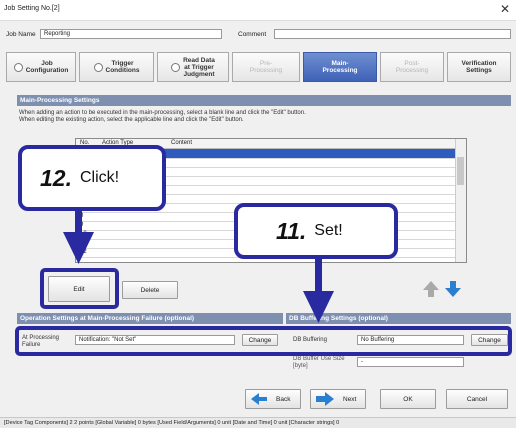 The height and width of the screenshot is (428, 516). Describe the element at coordinates (259, 399) in the screenshot. I see `back-arrow-icon` at that location.